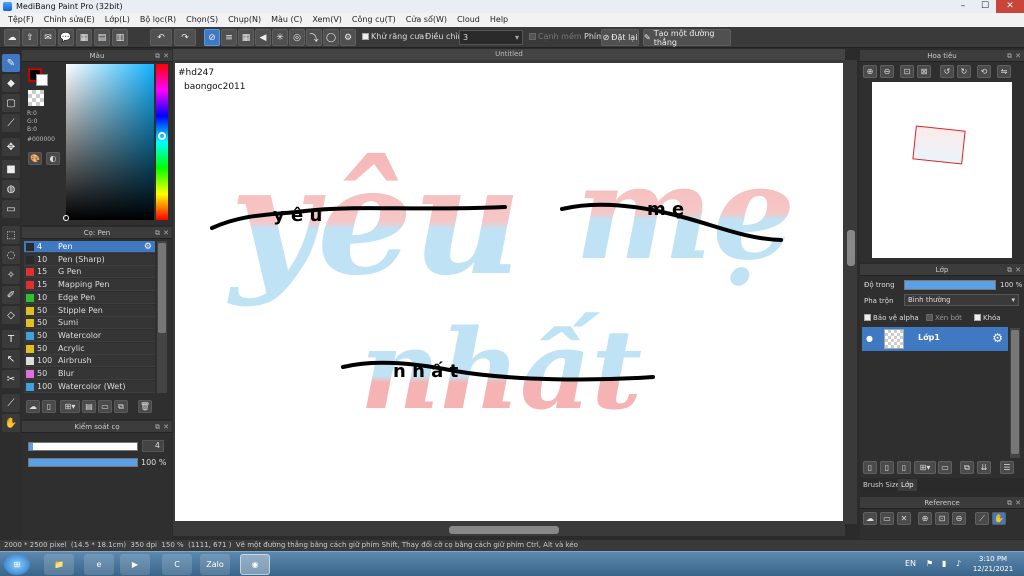 This screenshot has width=1024, height=576. I want to click on radial-snap-icon: ✳, so click(280, 37).